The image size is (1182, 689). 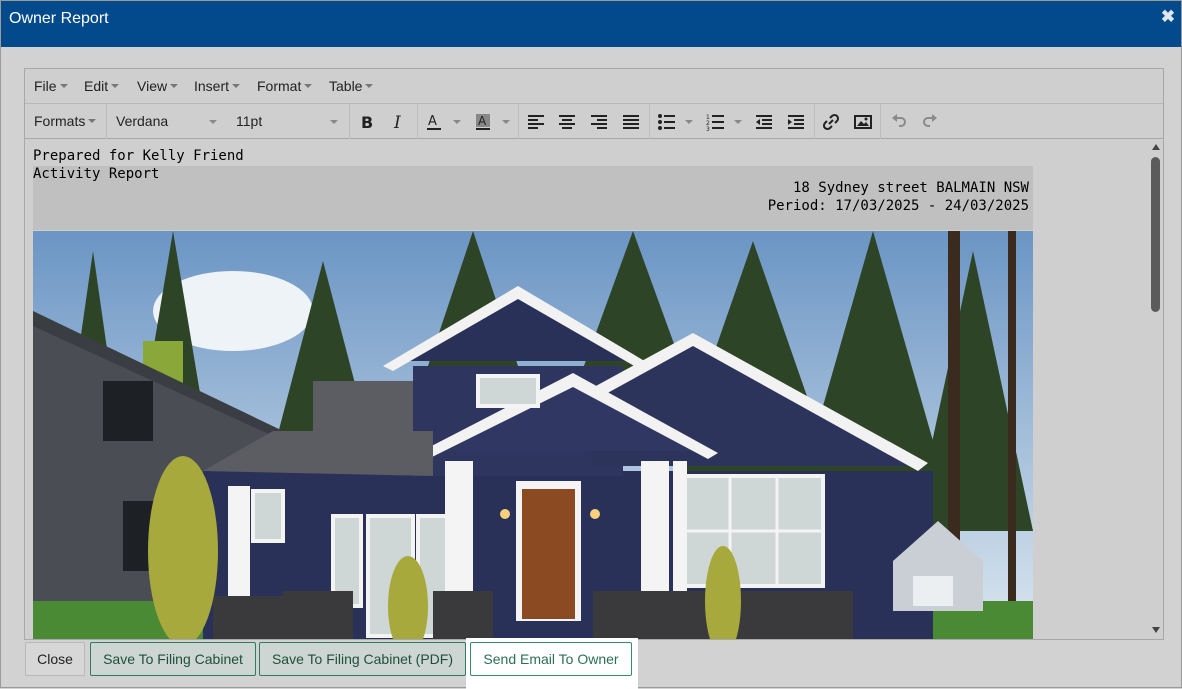 I want to click on svg-text: B, so click(x=367, y=122).